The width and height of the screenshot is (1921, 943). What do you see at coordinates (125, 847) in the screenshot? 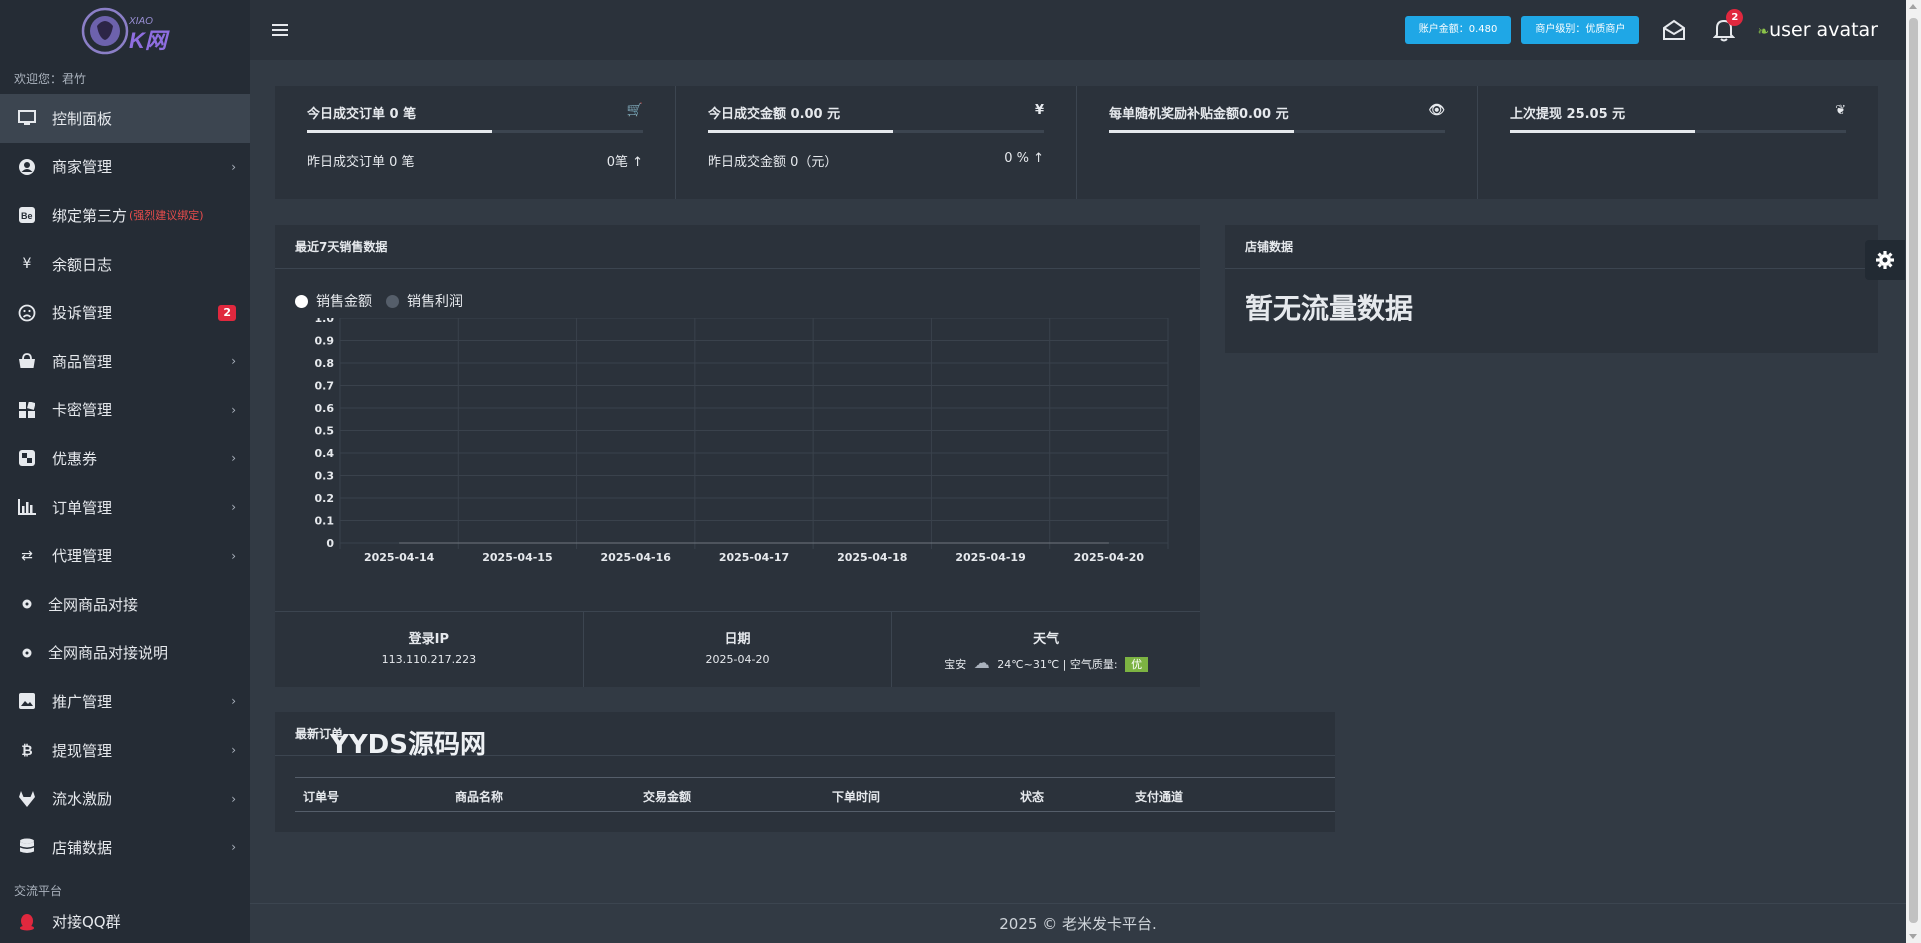
I see `sidebar-item-shop-data: 店铺数据 ›` at bounding box center [125, 847].